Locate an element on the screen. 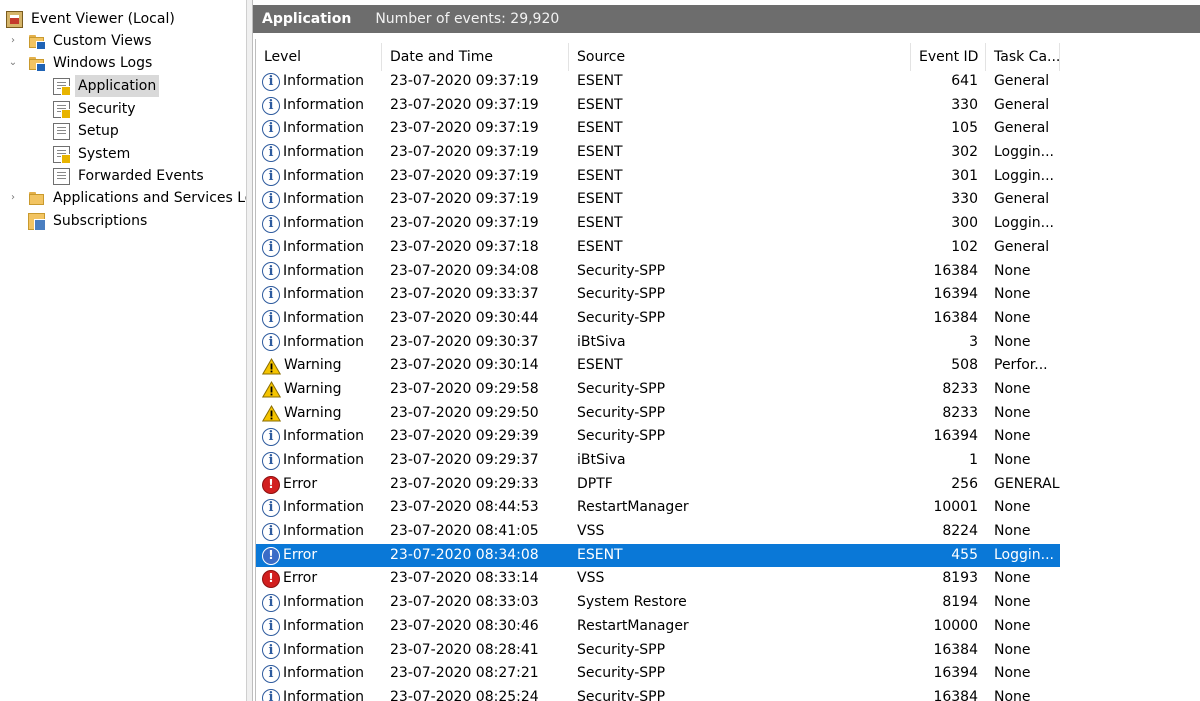  log-warning-icon is located at coordinates (62, 109).